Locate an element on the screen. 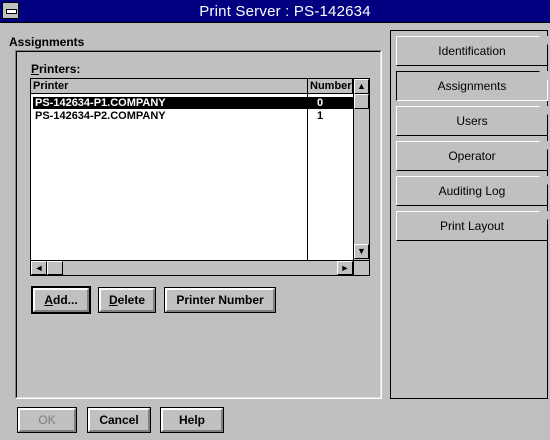 This screenshot has height=440, width=550. printer-number-button: Printer Number is located at coordinates (220, 300).